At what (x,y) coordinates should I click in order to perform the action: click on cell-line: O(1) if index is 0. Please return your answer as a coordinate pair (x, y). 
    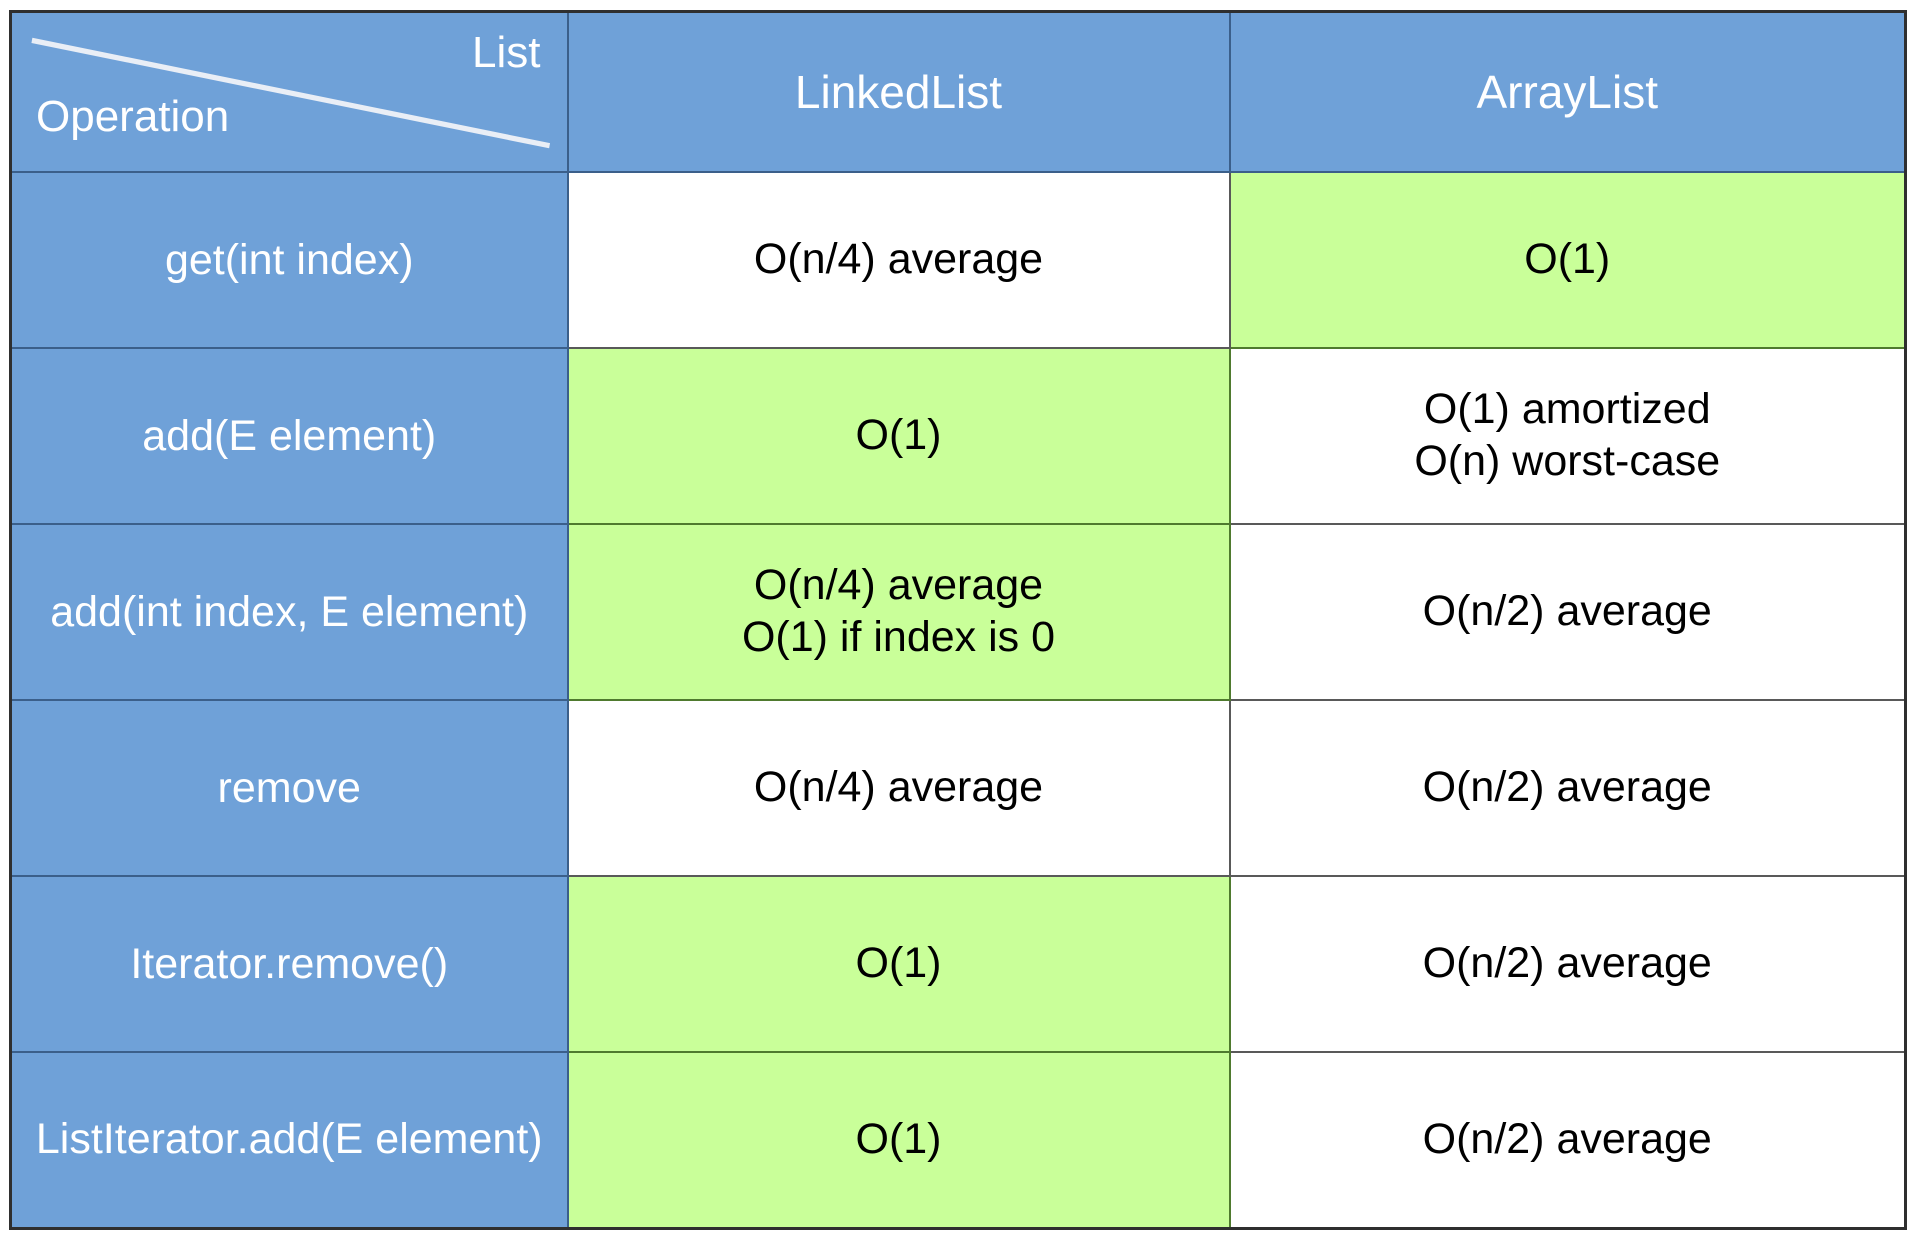
    Looking at the image, I should click on (898, 637).